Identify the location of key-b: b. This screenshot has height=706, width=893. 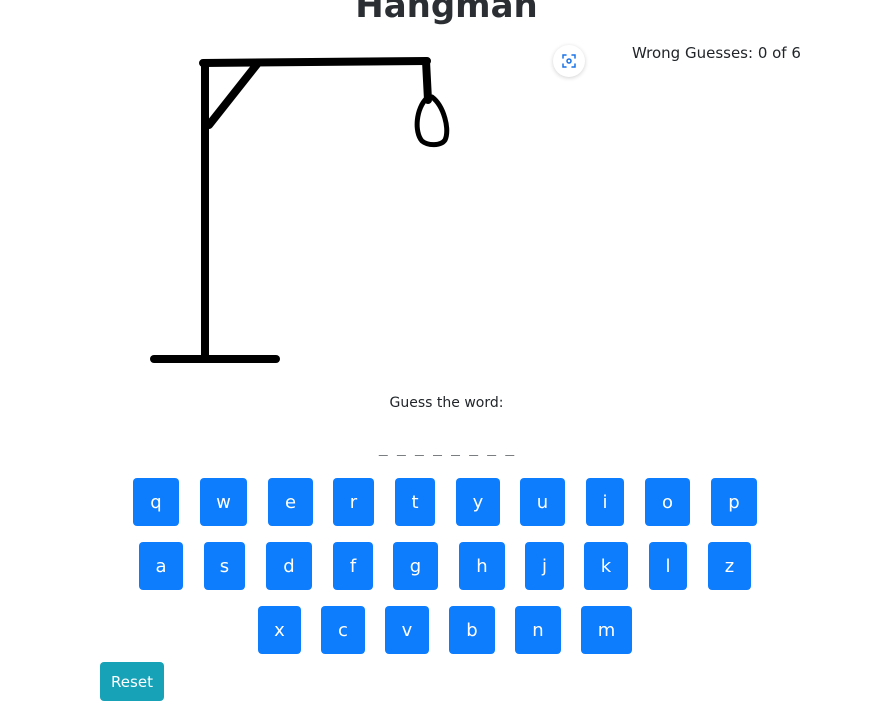
(472, 630).